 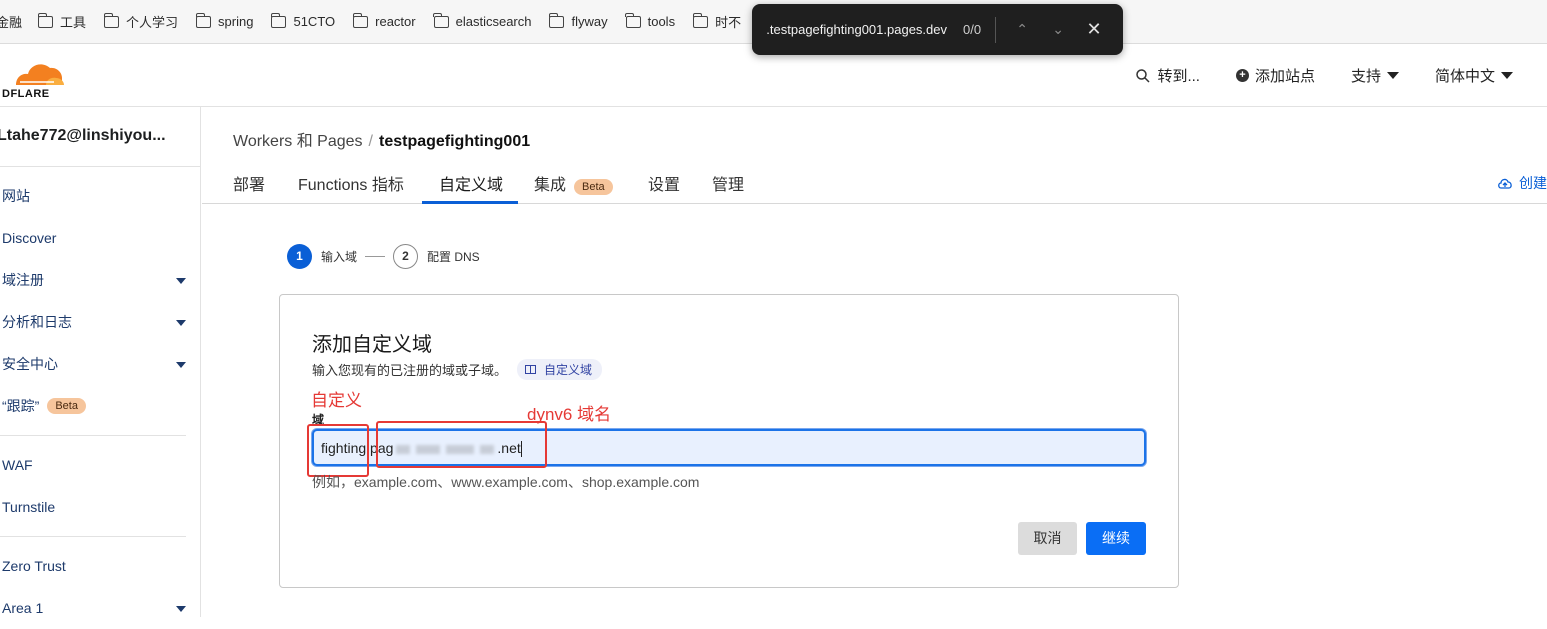 What do you see at coordinates (11, 21) in the screenshot?
I see `bookmark-item: 金融` at bounding box center [11, 21].